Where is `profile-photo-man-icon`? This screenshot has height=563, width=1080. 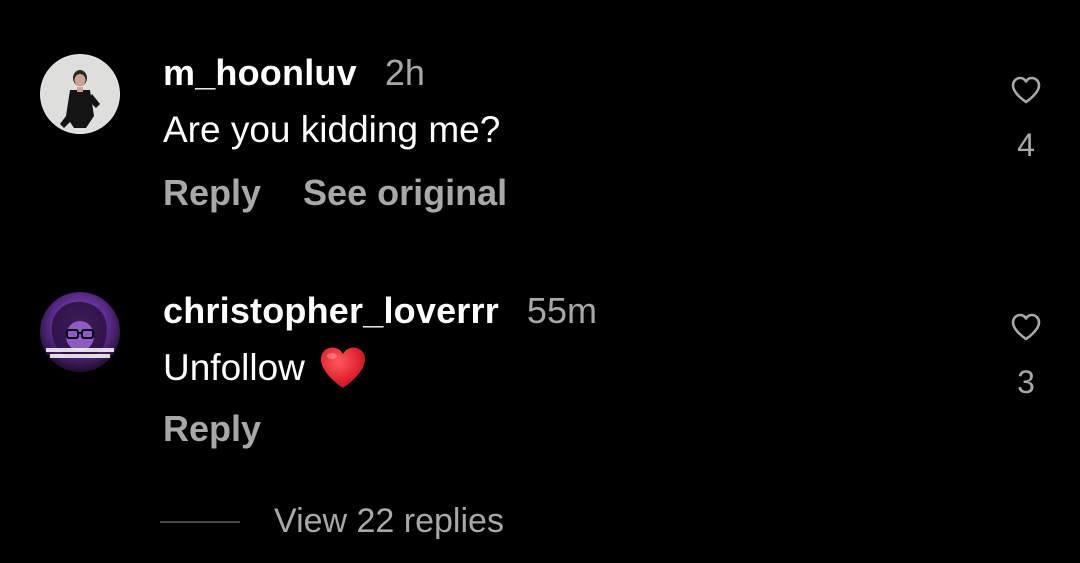 profile-photo-man-icon is located at coordinates (80, 94).